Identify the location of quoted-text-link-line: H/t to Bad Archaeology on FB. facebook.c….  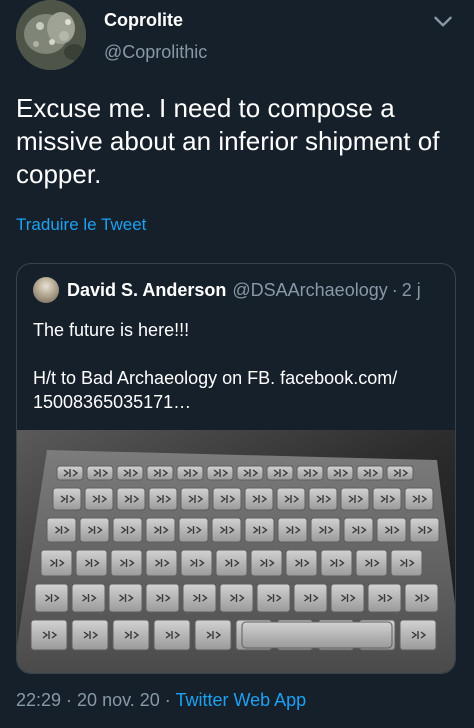
(238, 390).